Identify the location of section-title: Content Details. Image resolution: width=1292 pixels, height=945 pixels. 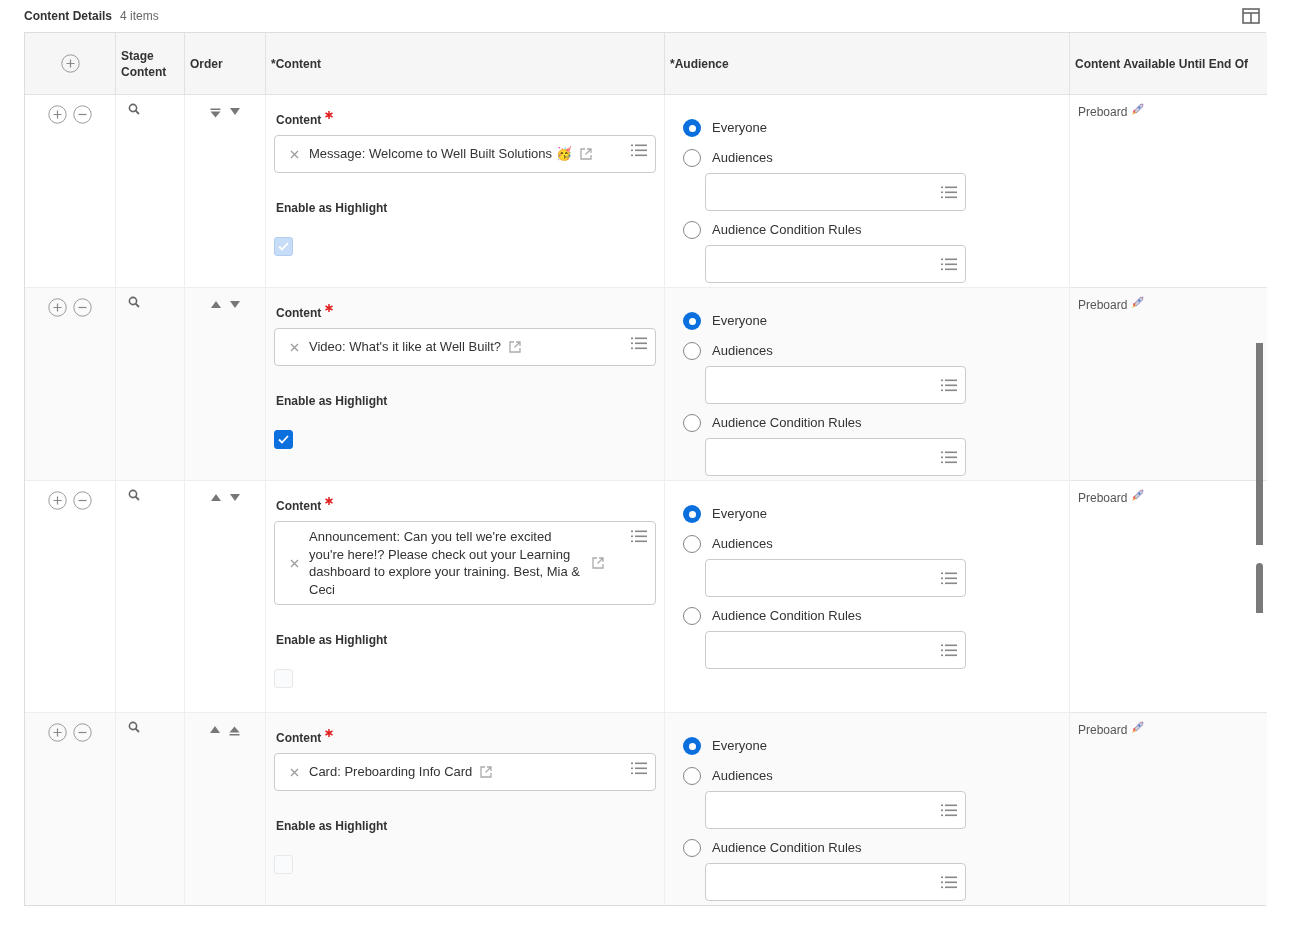
(68, 16).